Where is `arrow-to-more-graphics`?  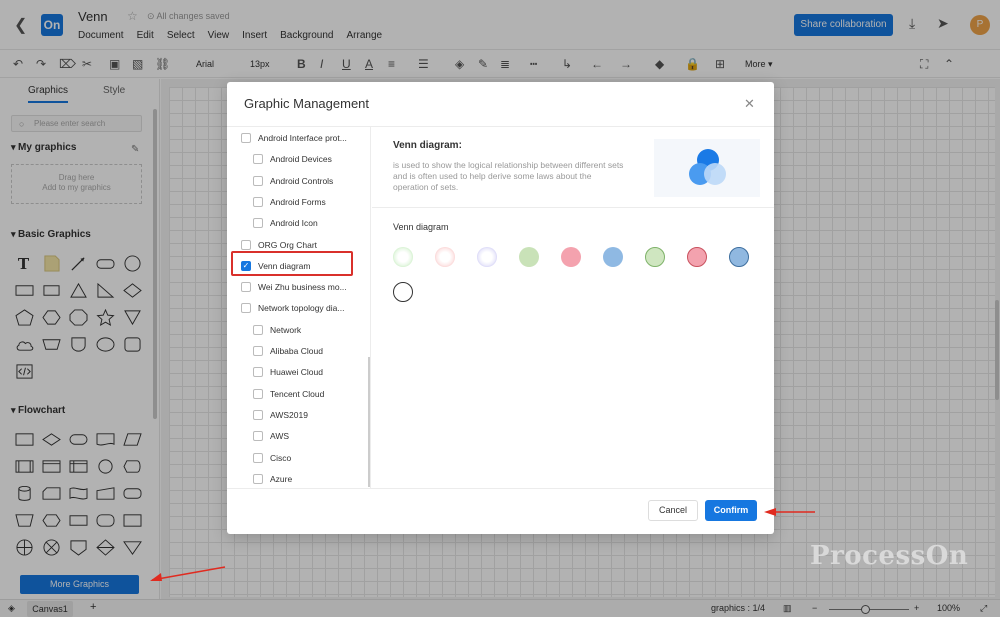 arrow-to-more-graphics is located at coordinates (188, 573).